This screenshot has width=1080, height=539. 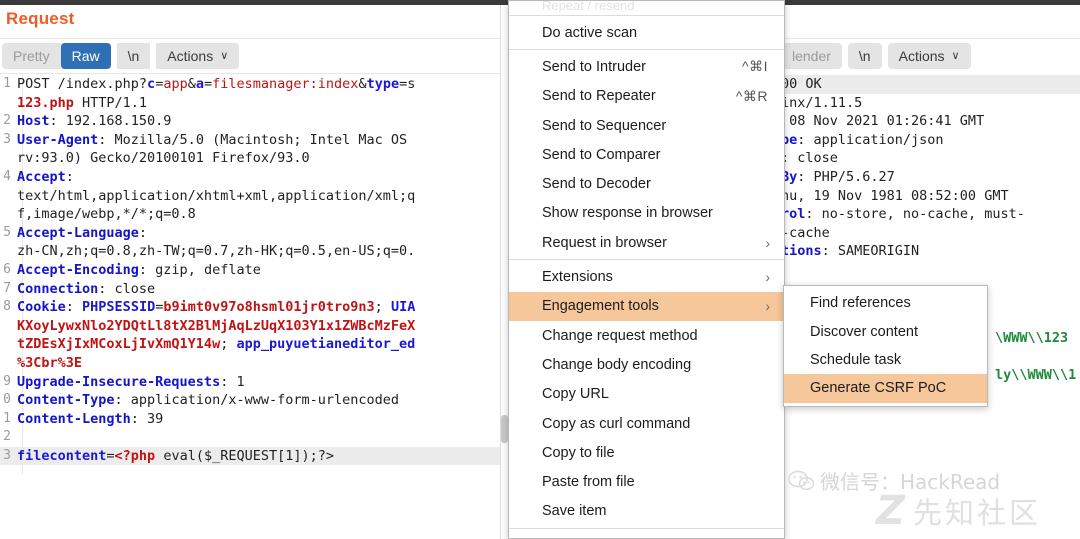 I want to click on request-pane-title: Request, so click(x=40, y=18).